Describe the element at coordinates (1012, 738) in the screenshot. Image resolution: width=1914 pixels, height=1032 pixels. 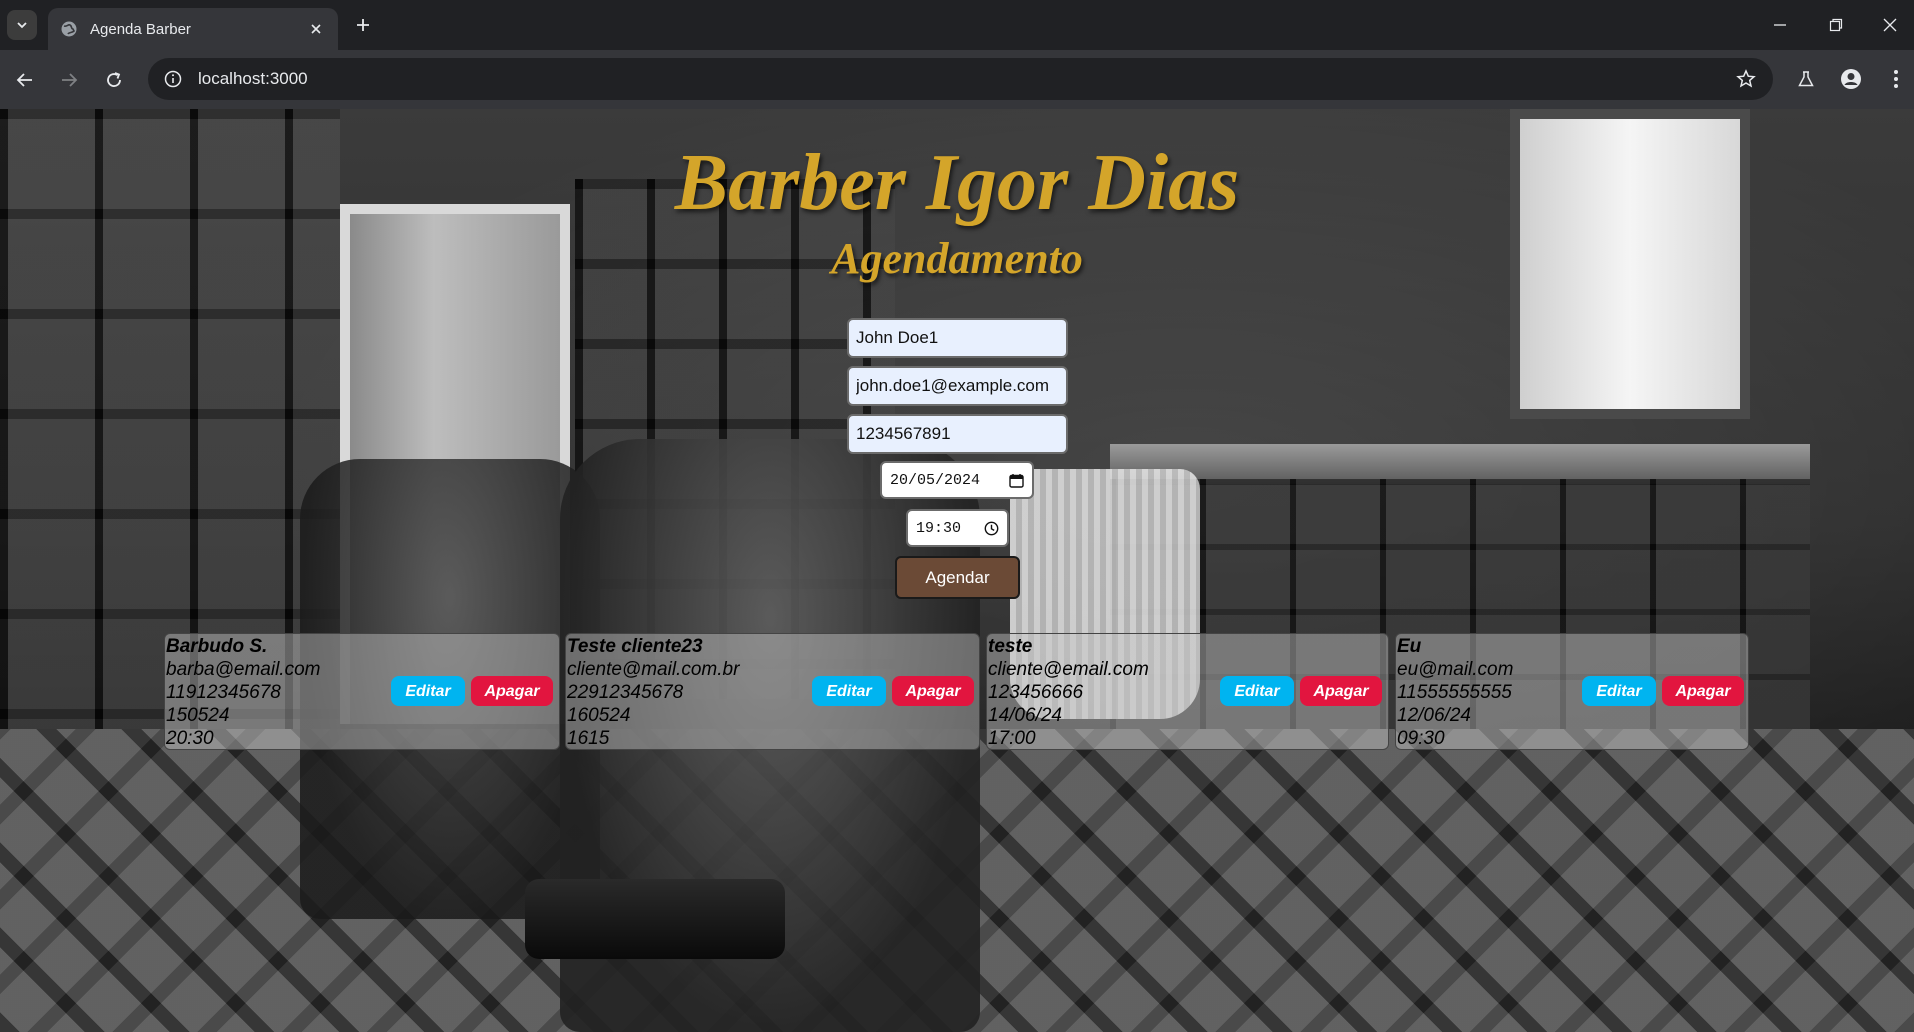
I see `appointment-time: 17:00` at that location.